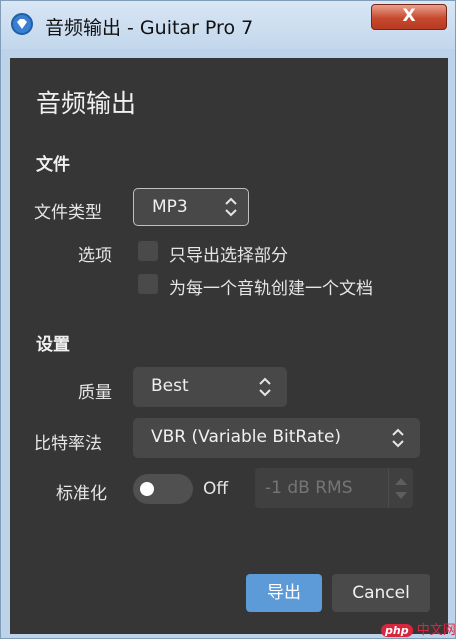  I want to click on bitrate-value: VBR (Variable BitRate), so click(246, 437).